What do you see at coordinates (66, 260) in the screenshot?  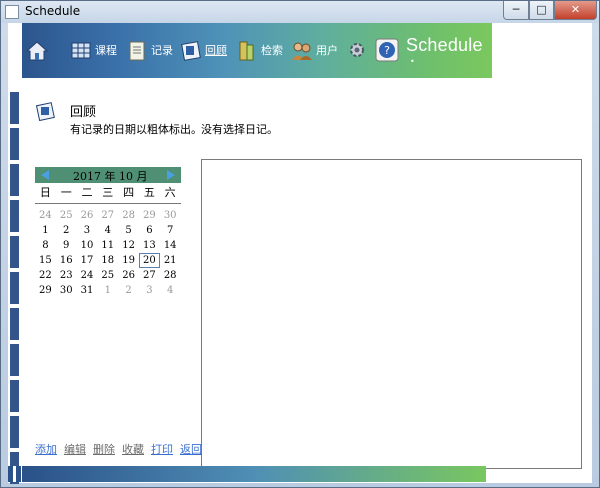 I see `calendar-day: 16` at bounding box center [66, 260].